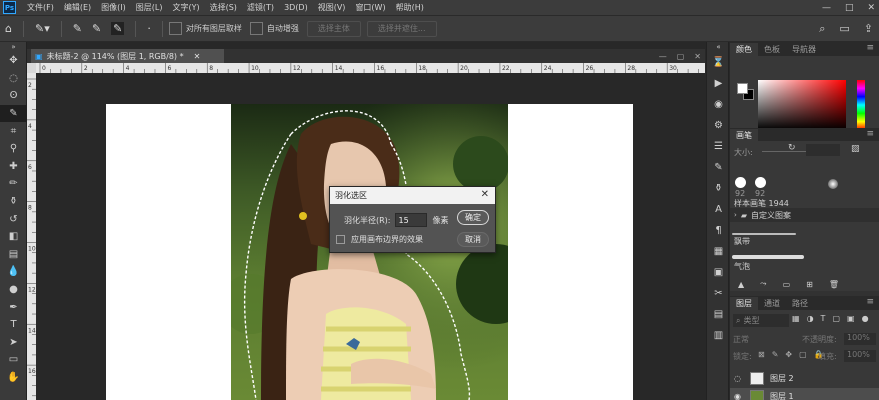 This screenshot has width=879, height=400. What do you see at coordinates (800, 303) in the screenshot?
I see `tab-paths: 路径` at bounding box center [800, 303].